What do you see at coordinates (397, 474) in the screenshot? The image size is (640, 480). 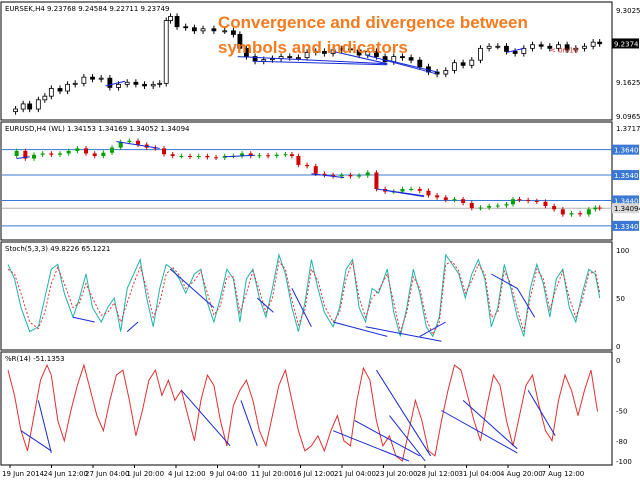 I see `time-label: 23 Jul 20:00` at bounding box center [397, 474].